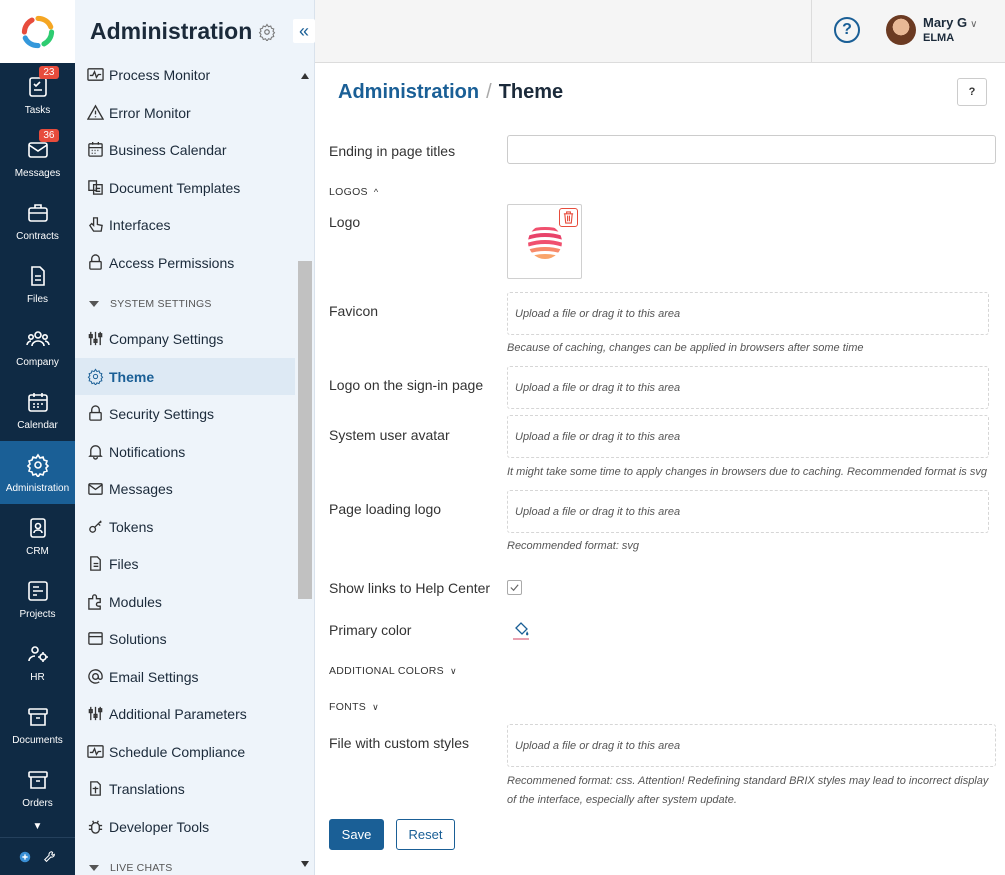  What do you see at coordinates (185, 864) in the screenshot?
I see `section-live-chats: LIVE CHATS` at bounding box center [185, 864].